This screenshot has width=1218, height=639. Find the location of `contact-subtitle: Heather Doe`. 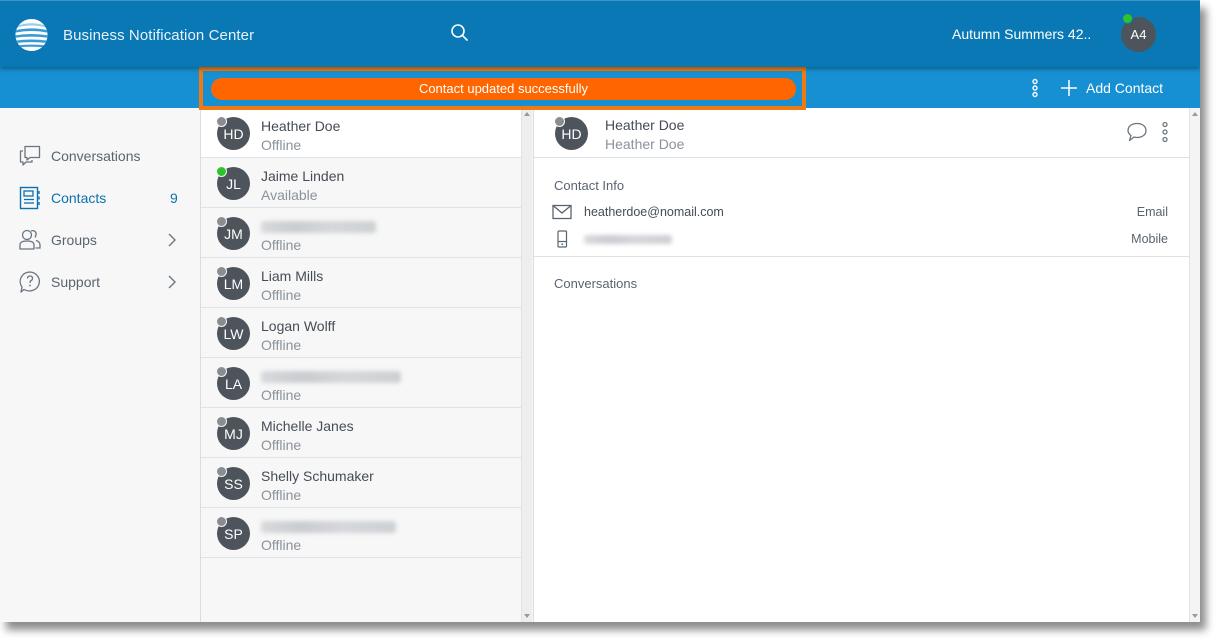

contact-subtitle: Heather Doe is located at coordinates (645, 144).